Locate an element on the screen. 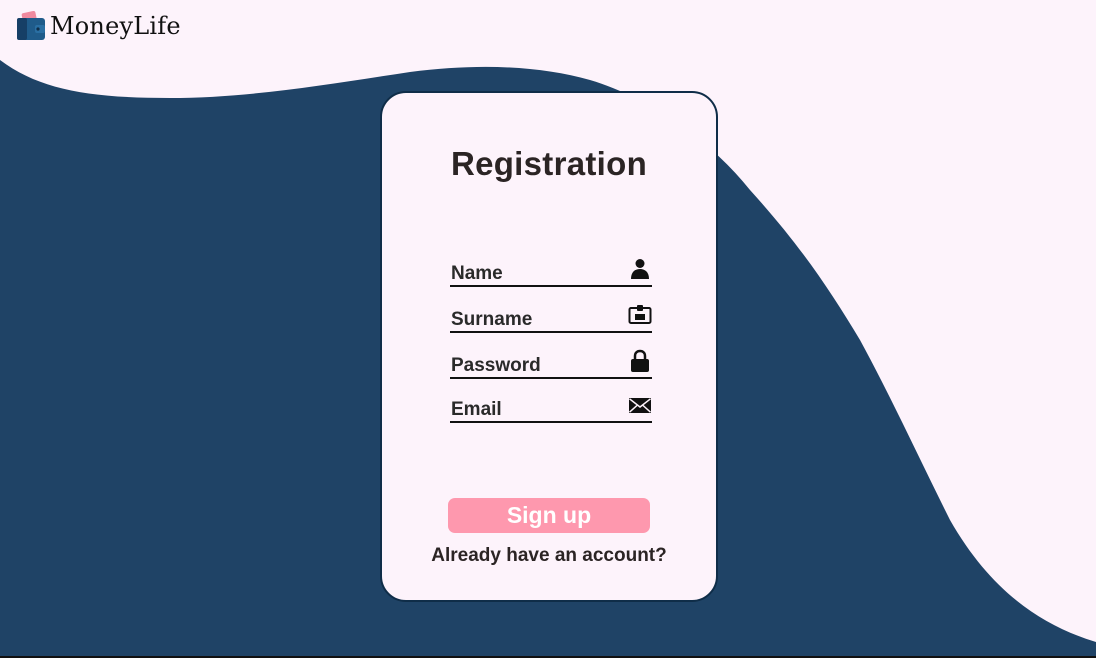  password-field: Password is located at coordinates (551, 364).